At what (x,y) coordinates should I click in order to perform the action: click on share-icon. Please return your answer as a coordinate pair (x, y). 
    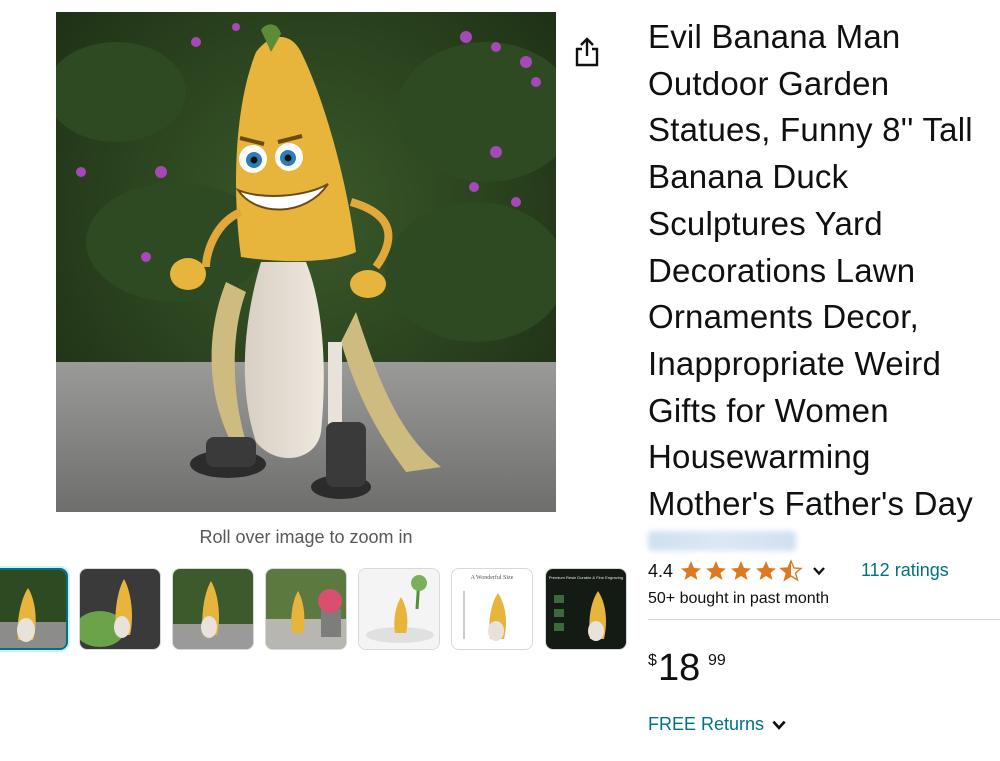
    Looking at the image, I should click on (587, 52).